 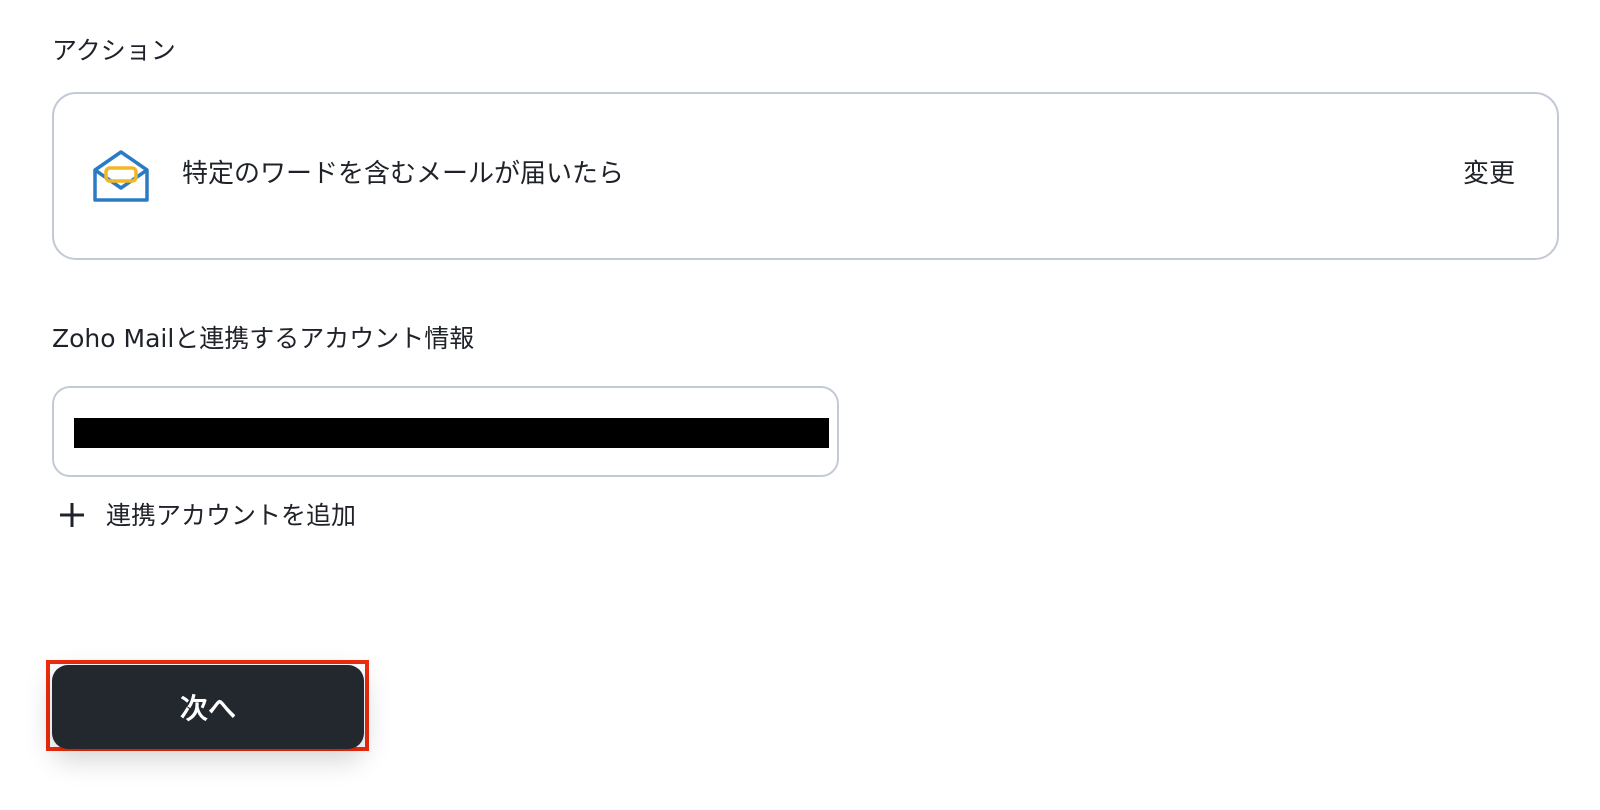 I want to click on redacted-account-value, so click(x=451, y=433).